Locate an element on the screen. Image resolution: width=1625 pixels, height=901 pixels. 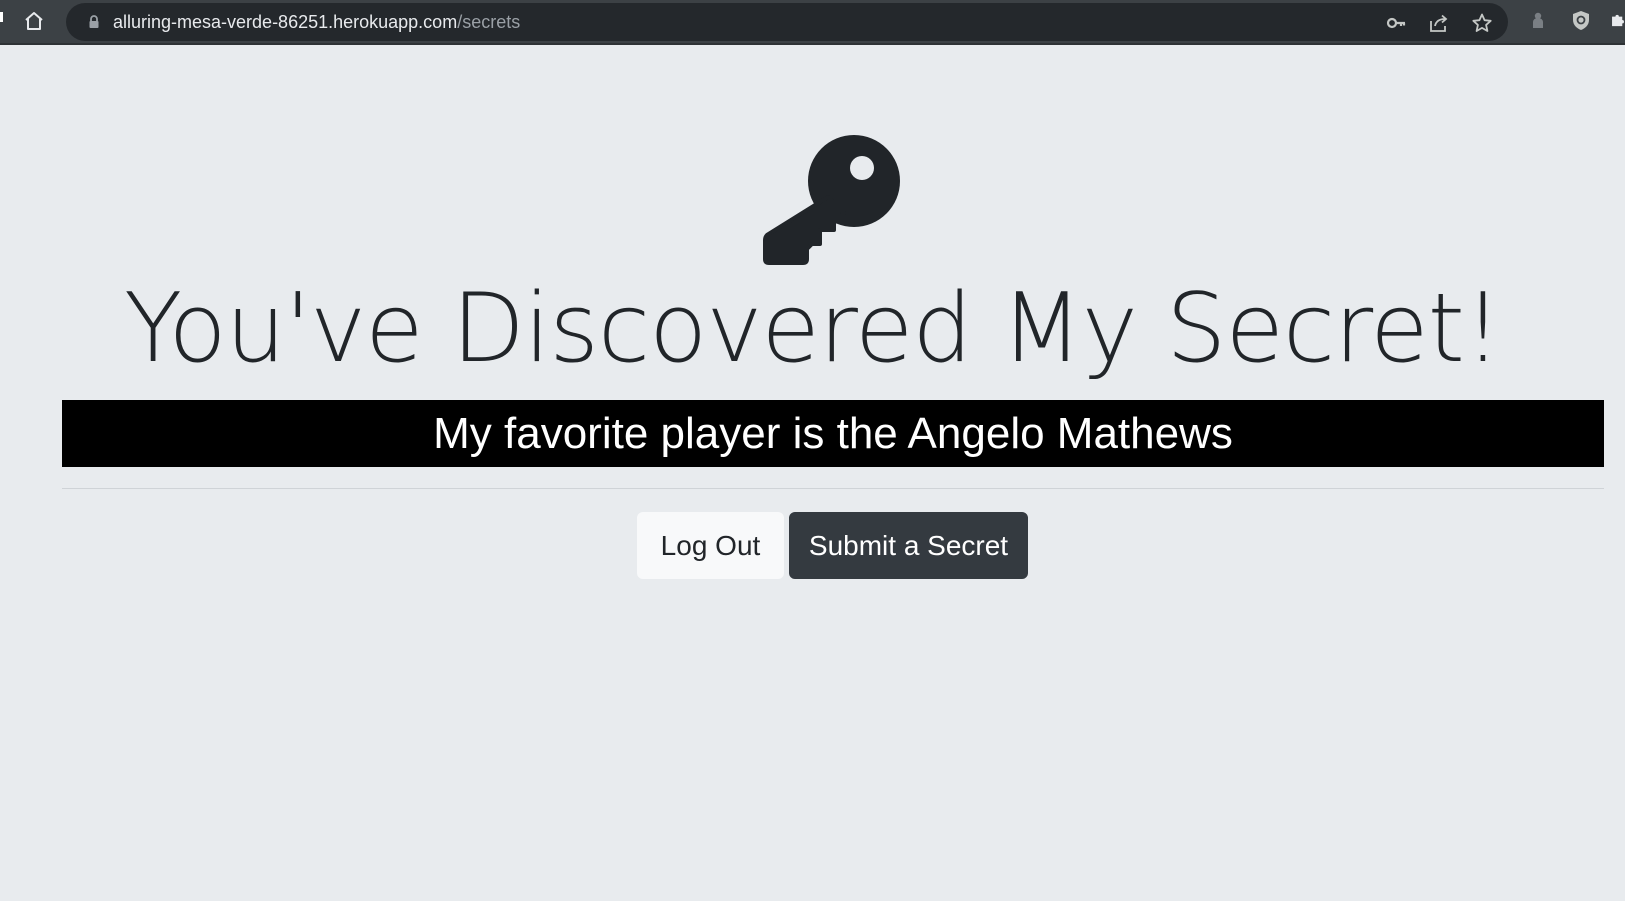
secret-banner: My favorite player is the Angelo Mathews is located at coordinates (833, 433).